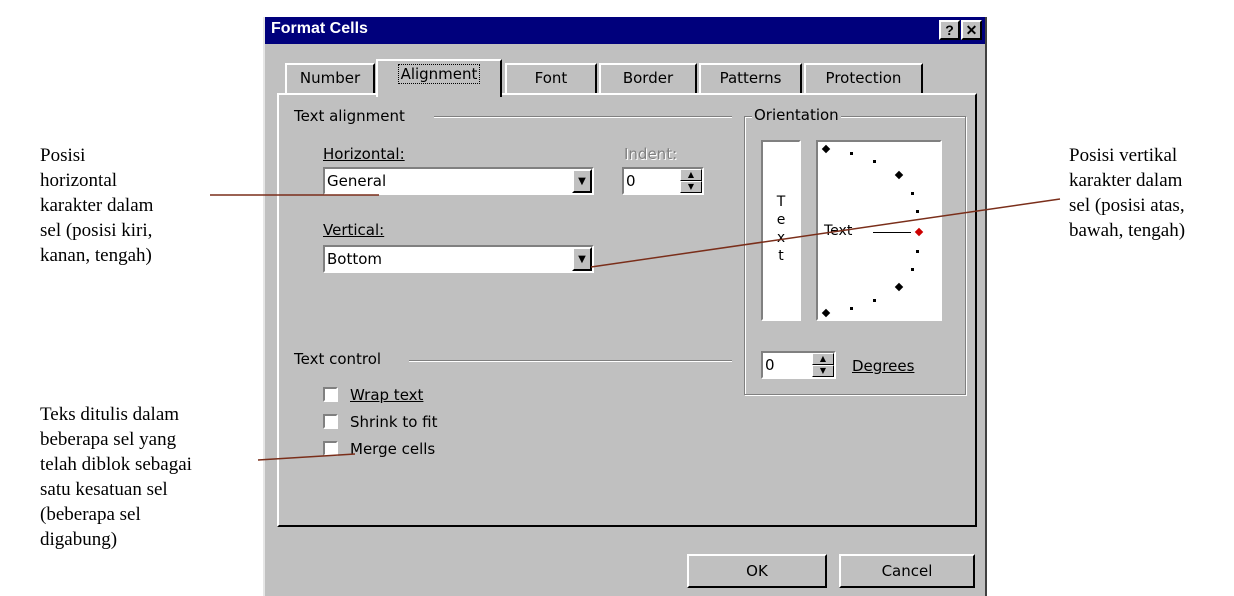 The image size is (1234, 596). I want to click on tab-patterns: Patterns, so click(750, 78).